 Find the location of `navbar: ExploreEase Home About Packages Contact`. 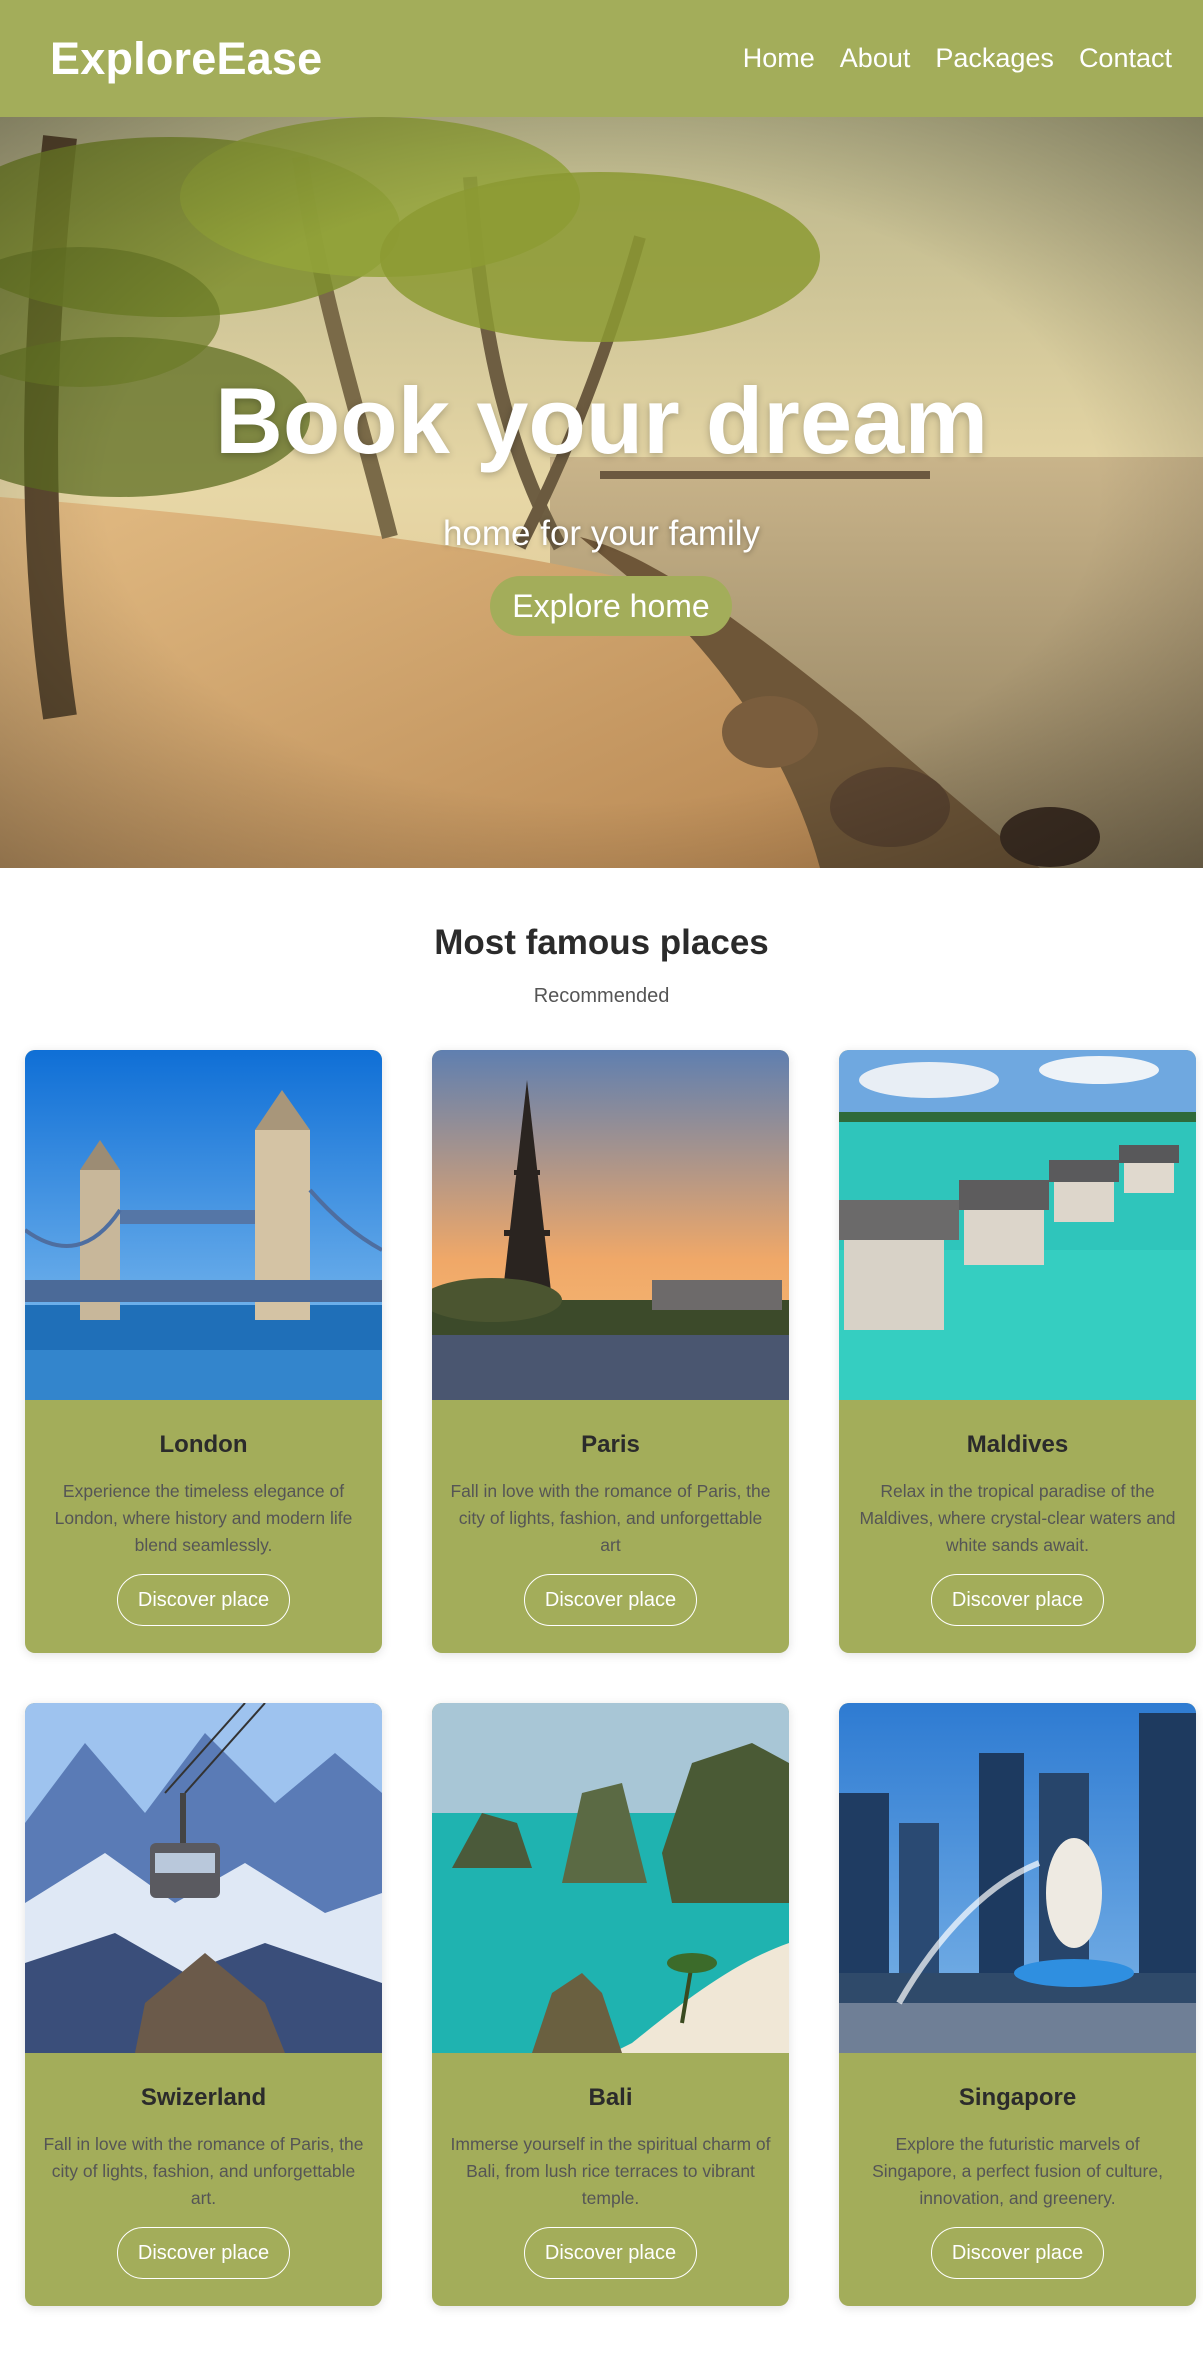

navbar: ExploreEase Home About Packages Contact is located at coordinates (601, 58).